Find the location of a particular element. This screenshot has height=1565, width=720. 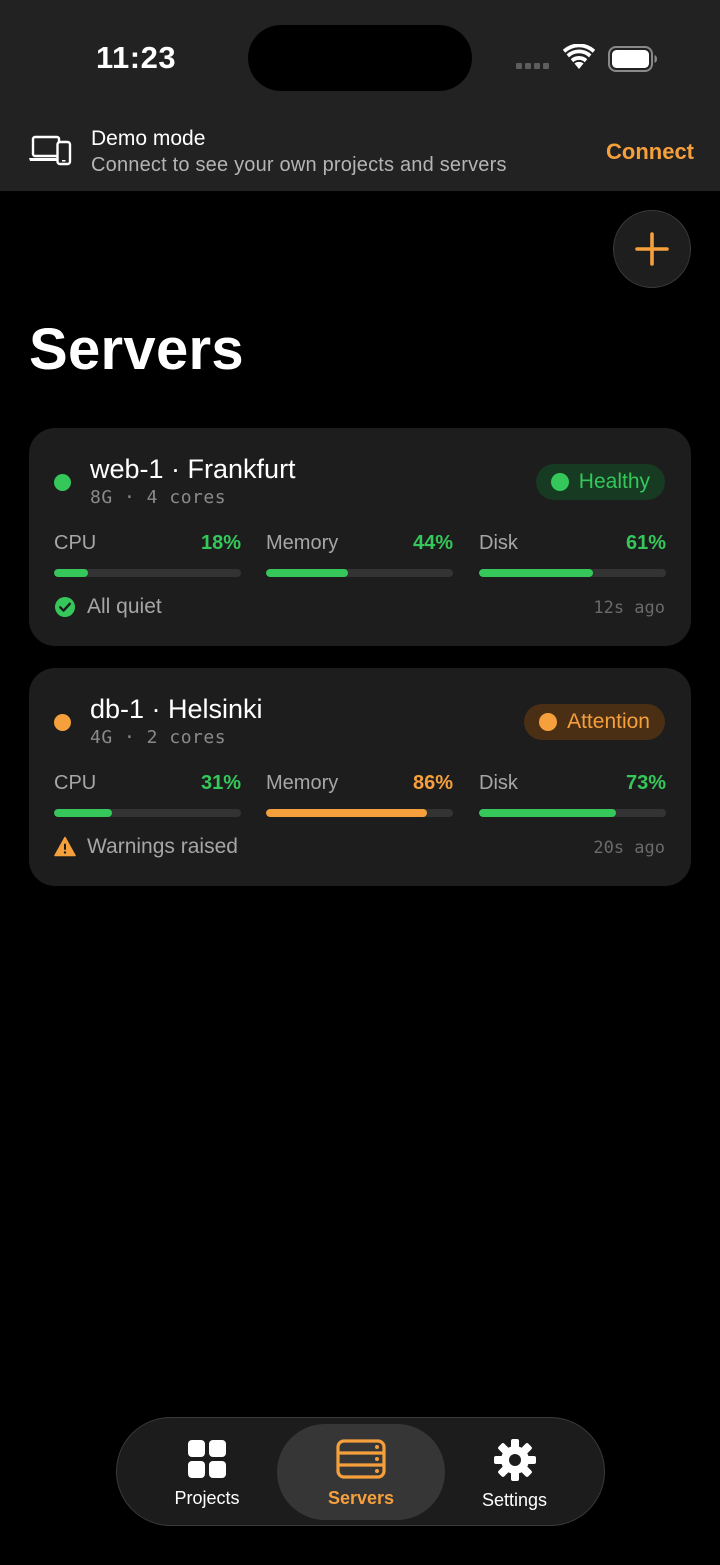

gear-icon is located at coordinates (514, 1460).